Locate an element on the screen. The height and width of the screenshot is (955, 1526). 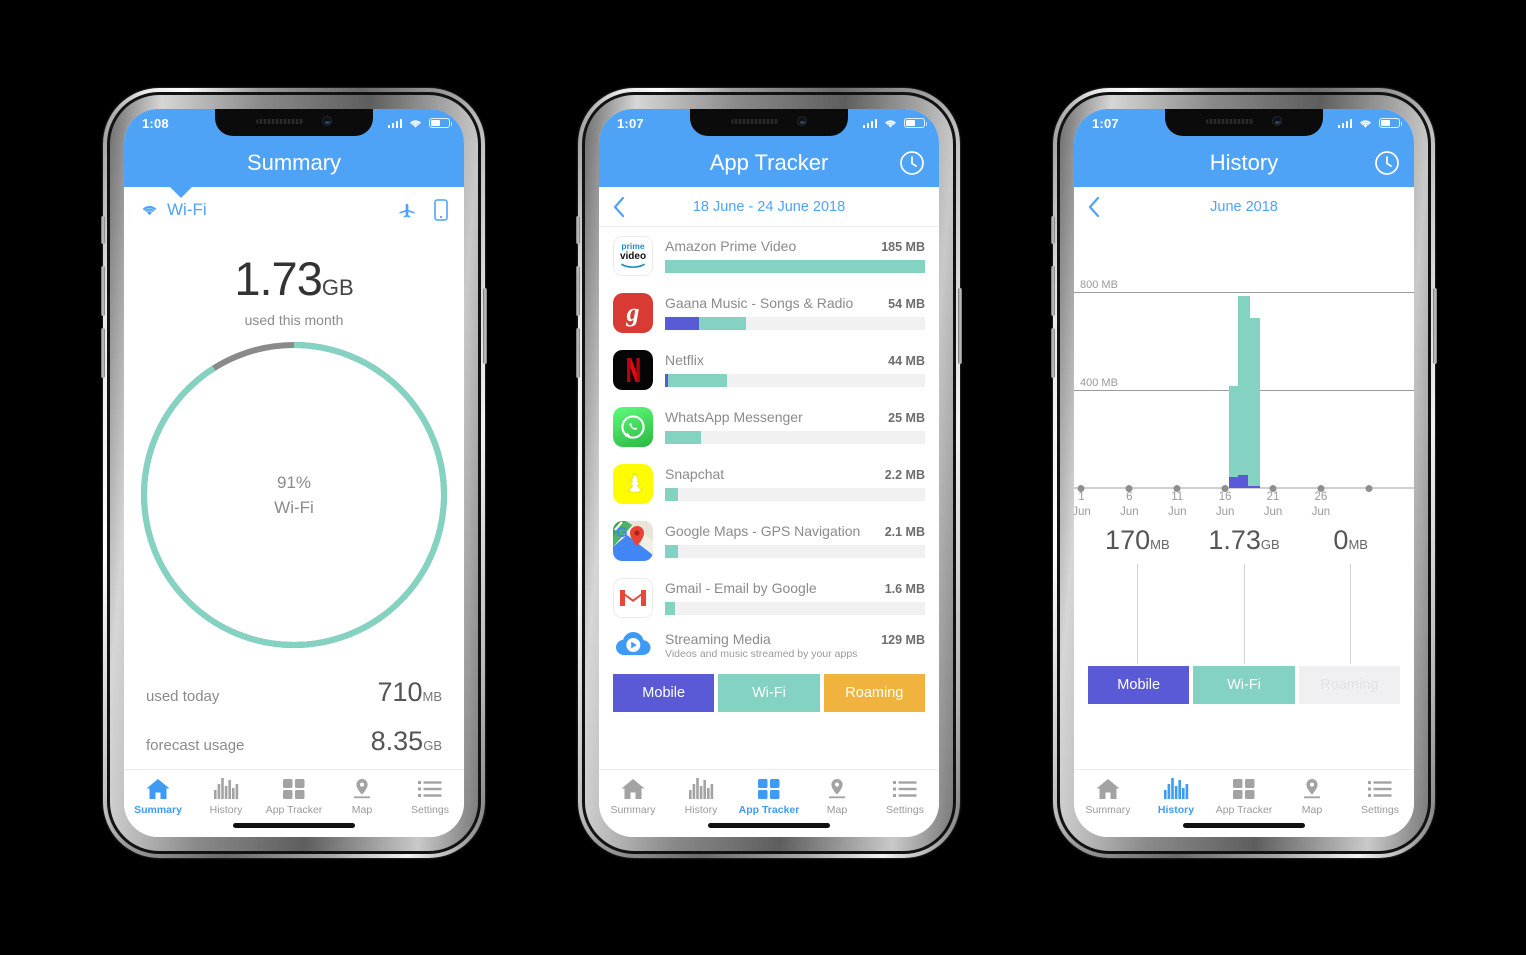
app-title-bar: App Tracker is located at coordinates (769, 163).